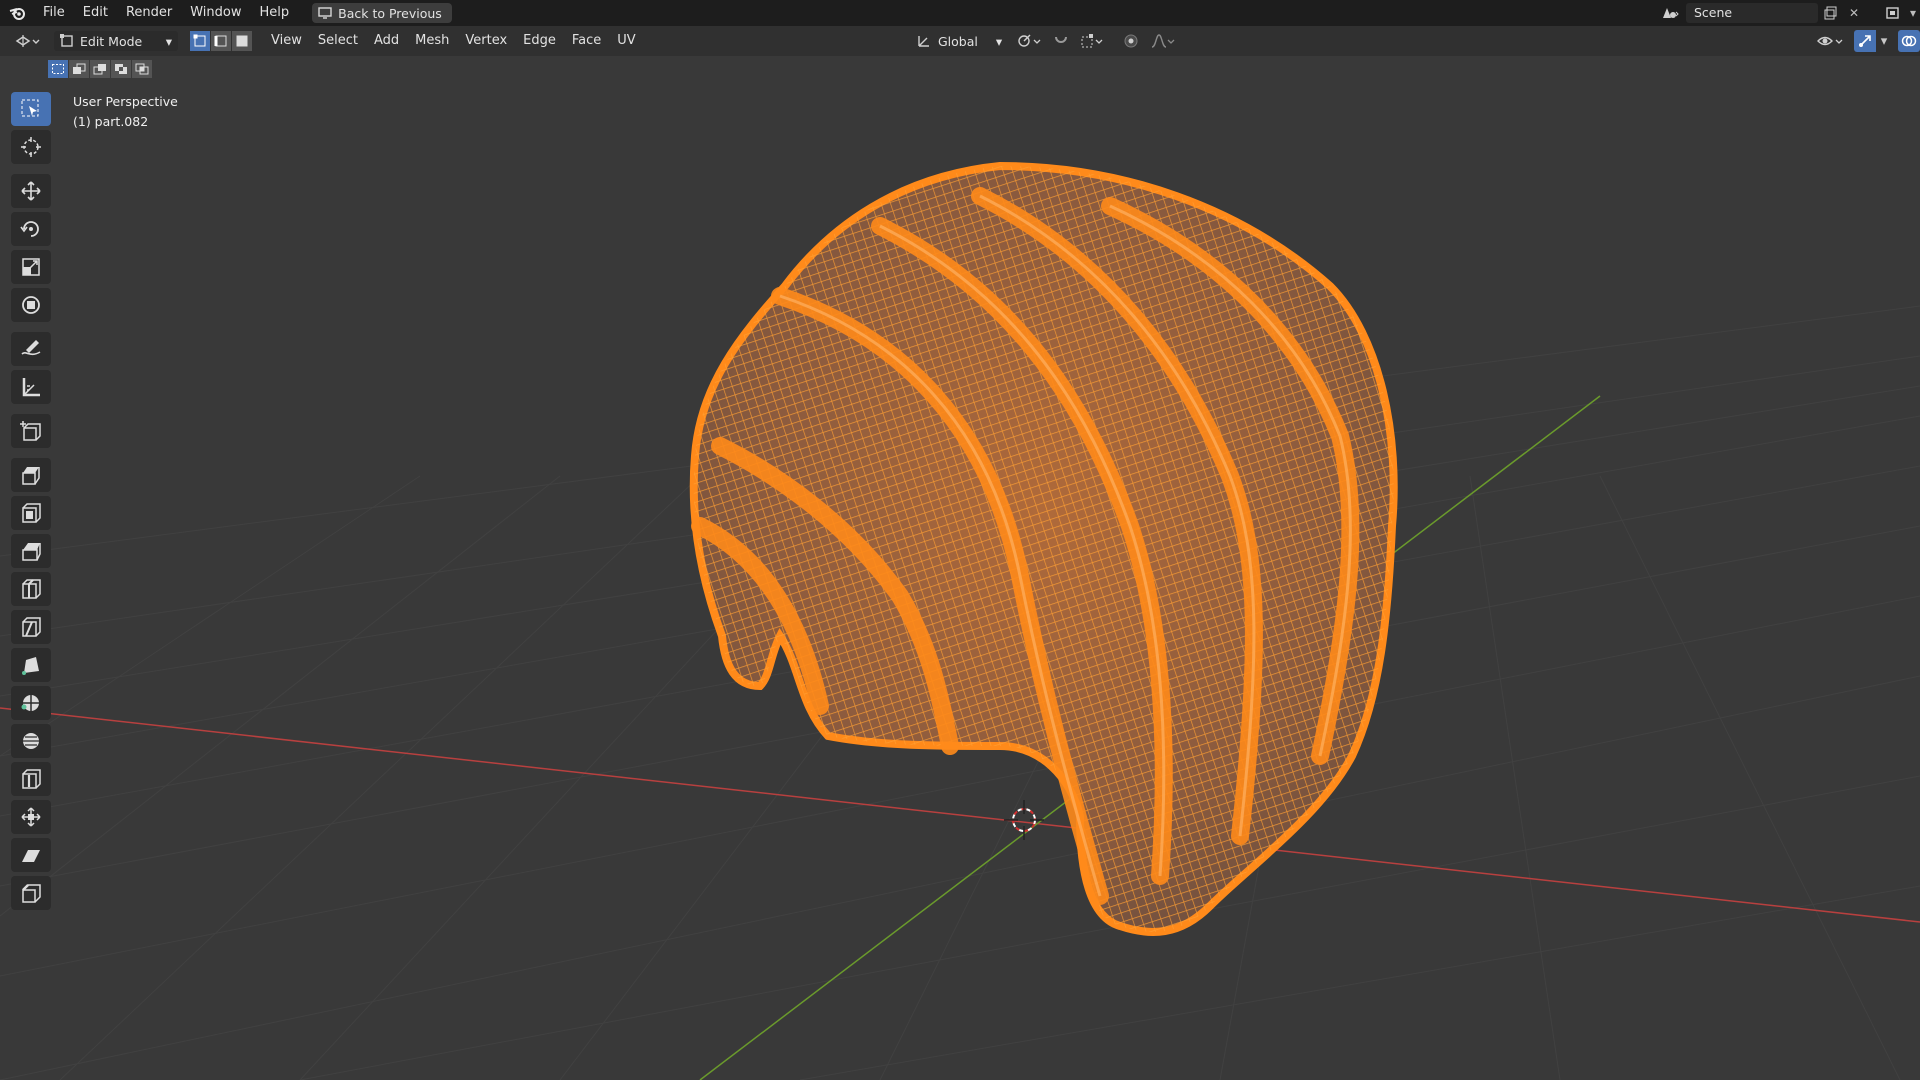 This screenshot has width=1920, height=1080. I want to click on select-subtract-icon, so click(99, 69).